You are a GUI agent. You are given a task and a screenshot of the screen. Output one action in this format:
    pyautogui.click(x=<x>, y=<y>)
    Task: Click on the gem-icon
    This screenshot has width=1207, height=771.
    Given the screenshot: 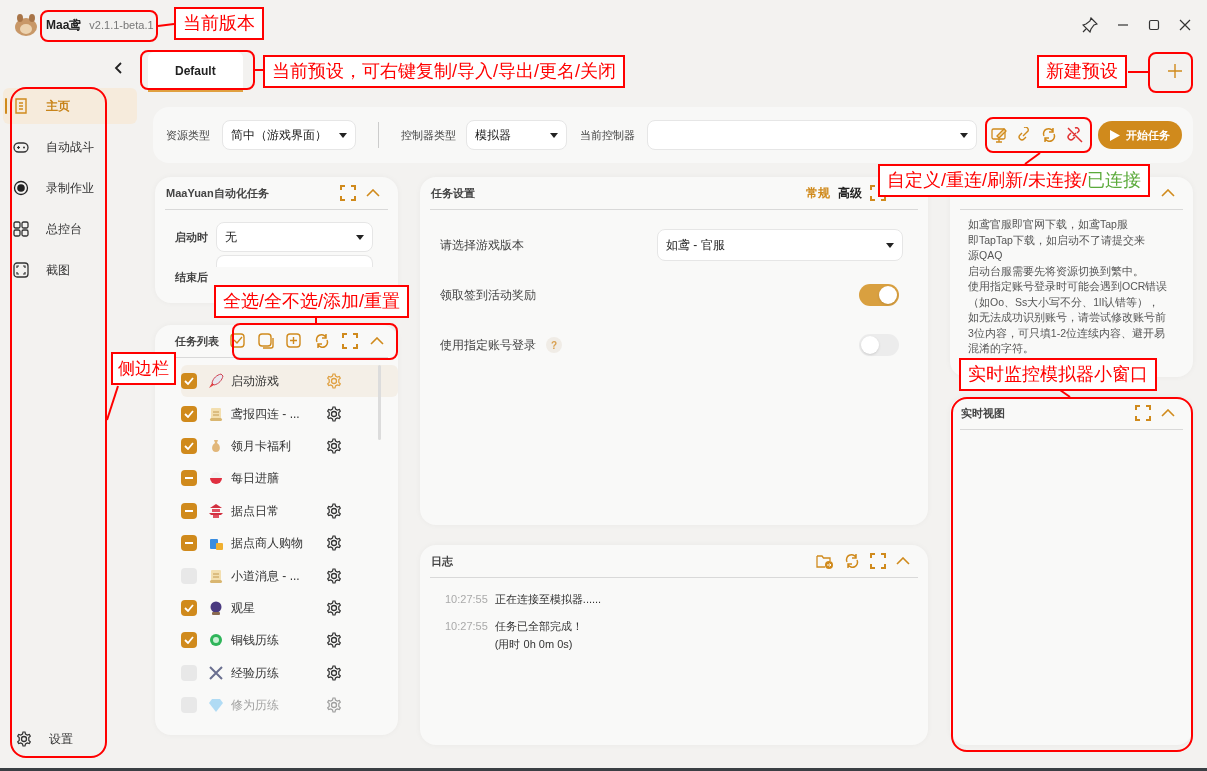 What is the action you would take?
    pyautogui.click(x=216, y=705)
    